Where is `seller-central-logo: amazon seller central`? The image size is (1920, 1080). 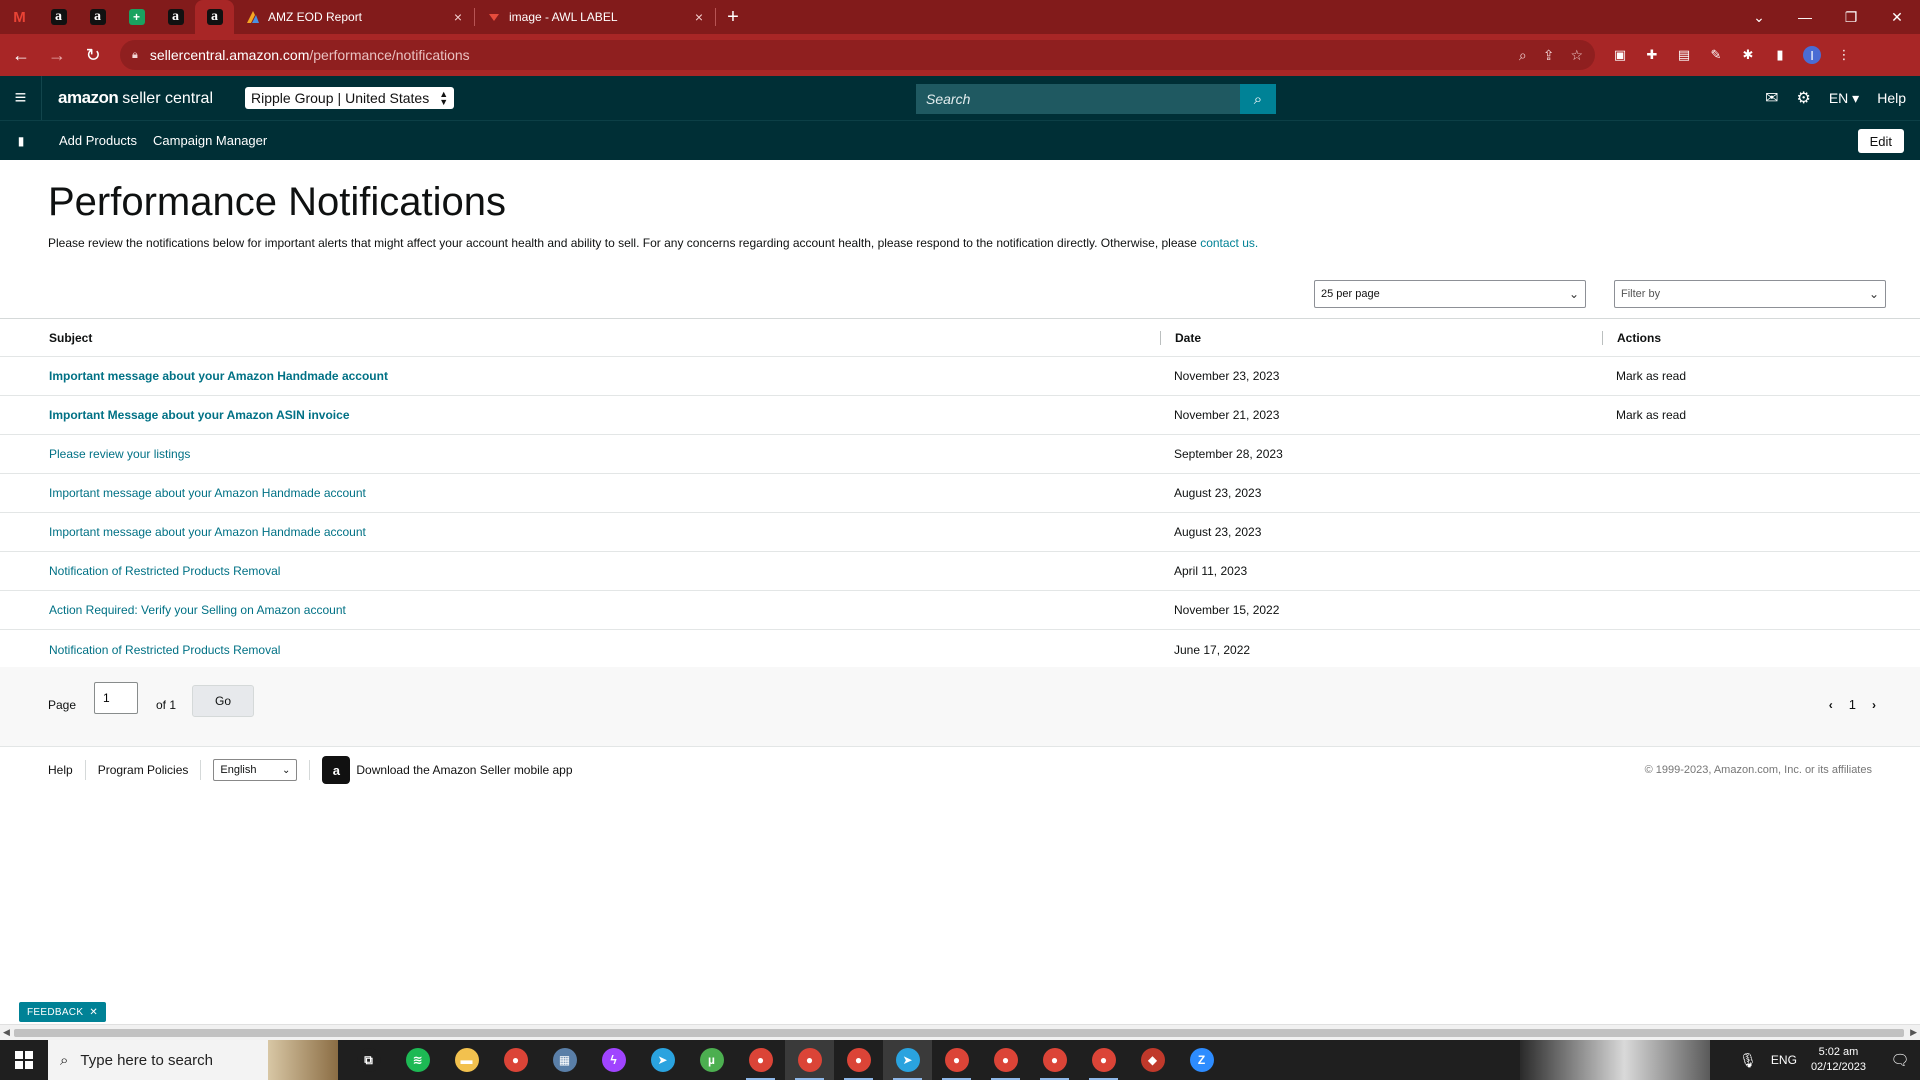 seller-central-logo: amazon seller central is located at coordinates (135, 98).